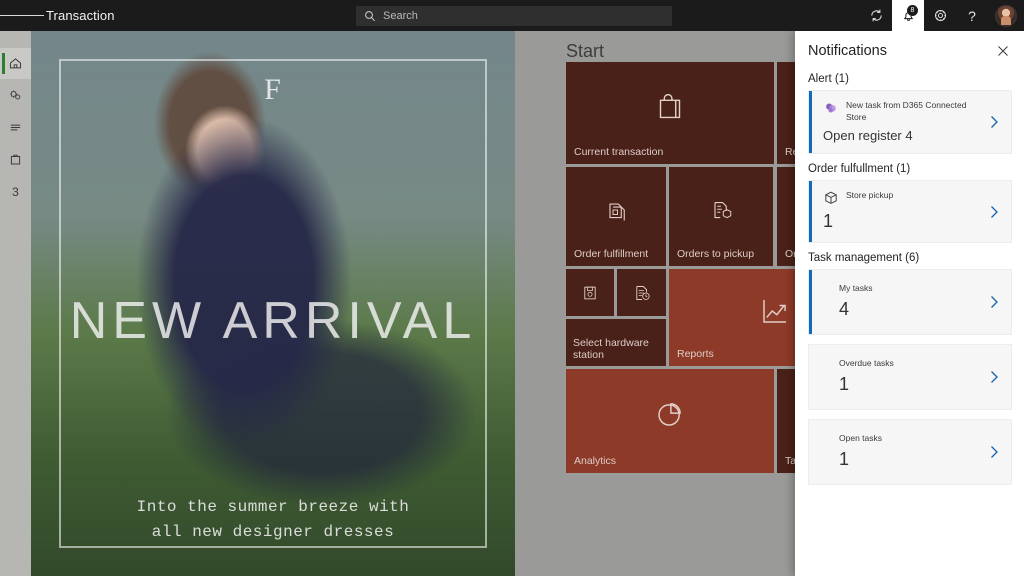 Image resolution: width=1024 pixels, height=576 pixels. What do you see at coordinates (866, 363) in the screenshot?
I see `card-subtitle: Overdue tasks` at bounding box center [866, 363].